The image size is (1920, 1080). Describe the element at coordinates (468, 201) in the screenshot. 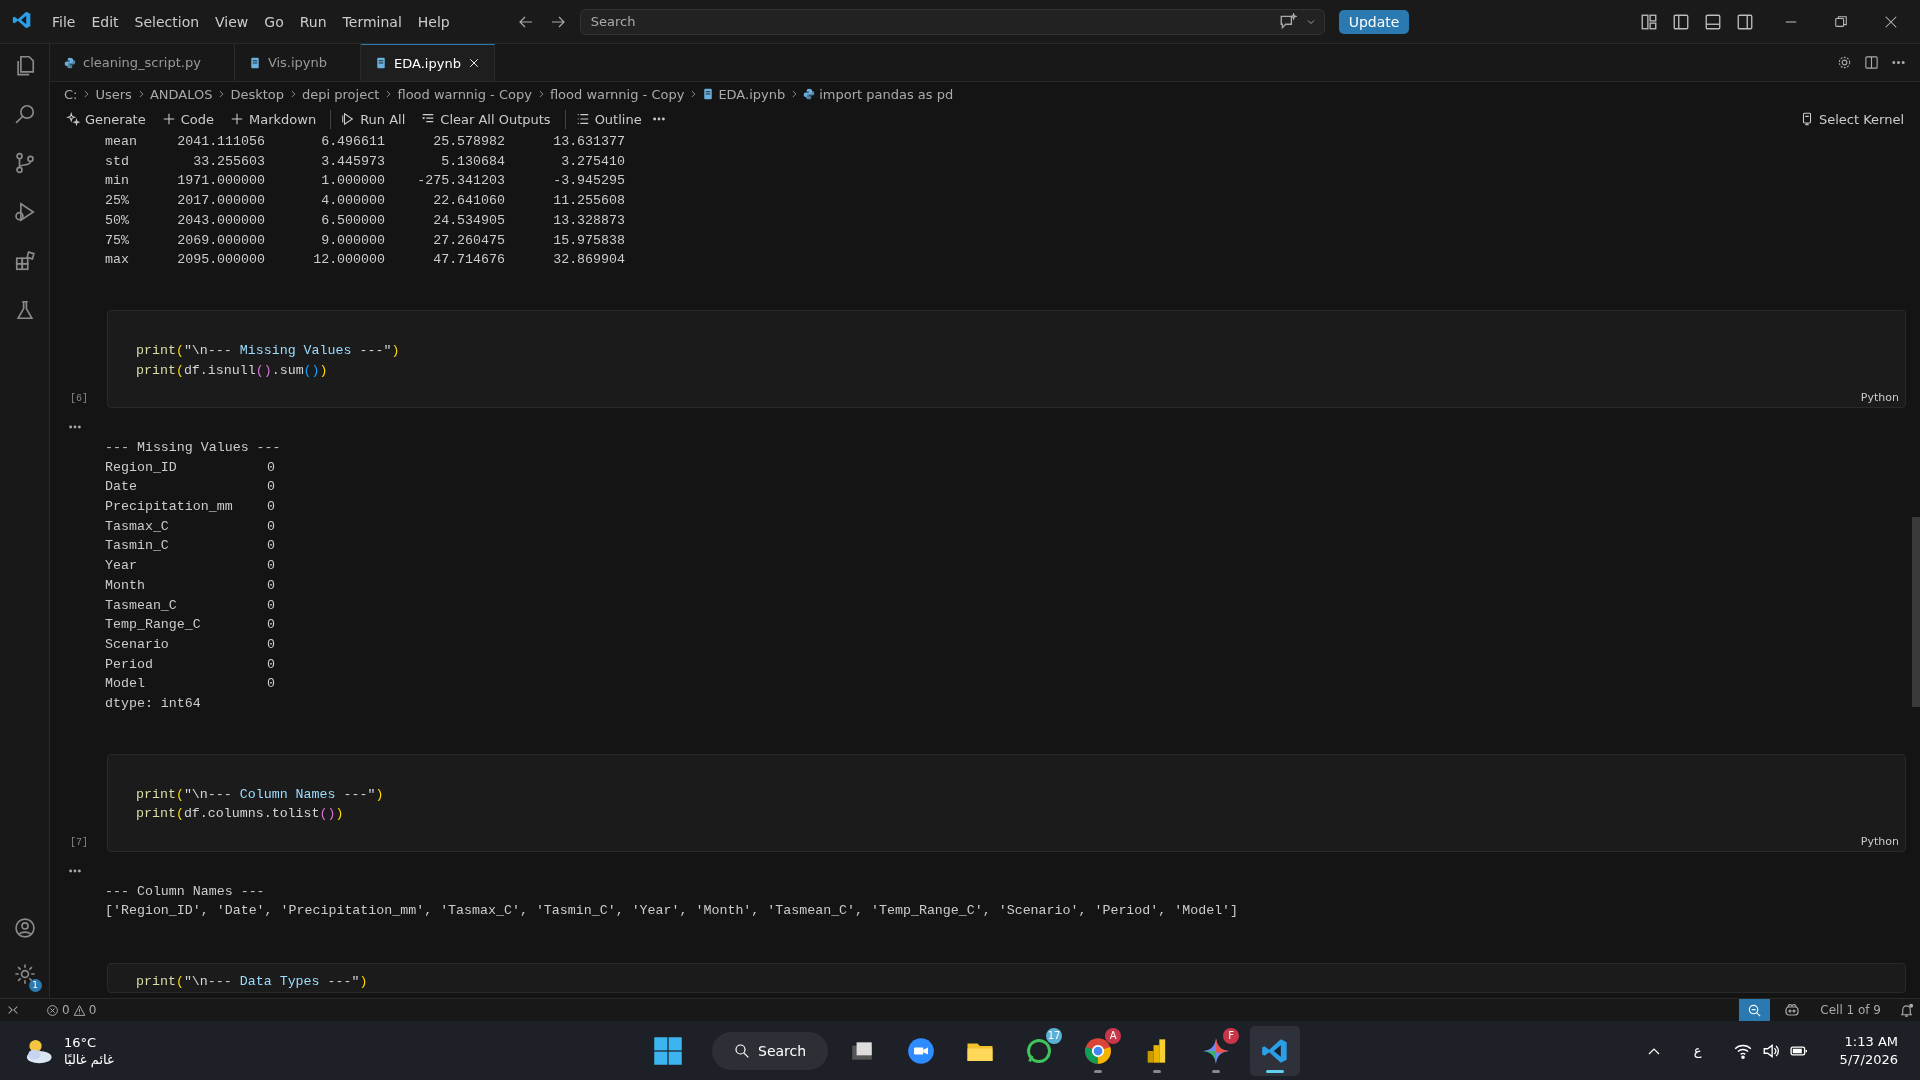

I see `table-cell-text: 22.641060` at that location.